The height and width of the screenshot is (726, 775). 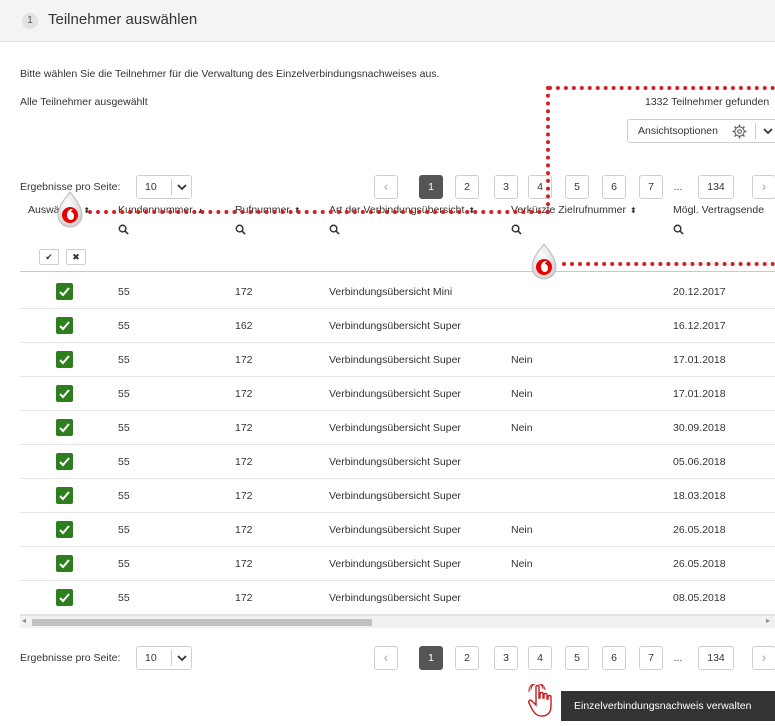 What do you see at coordinates (699, 326) in the screenshot?
I see `cell-vertragsende: 16.12.2017` at bounding box center [699, 326].